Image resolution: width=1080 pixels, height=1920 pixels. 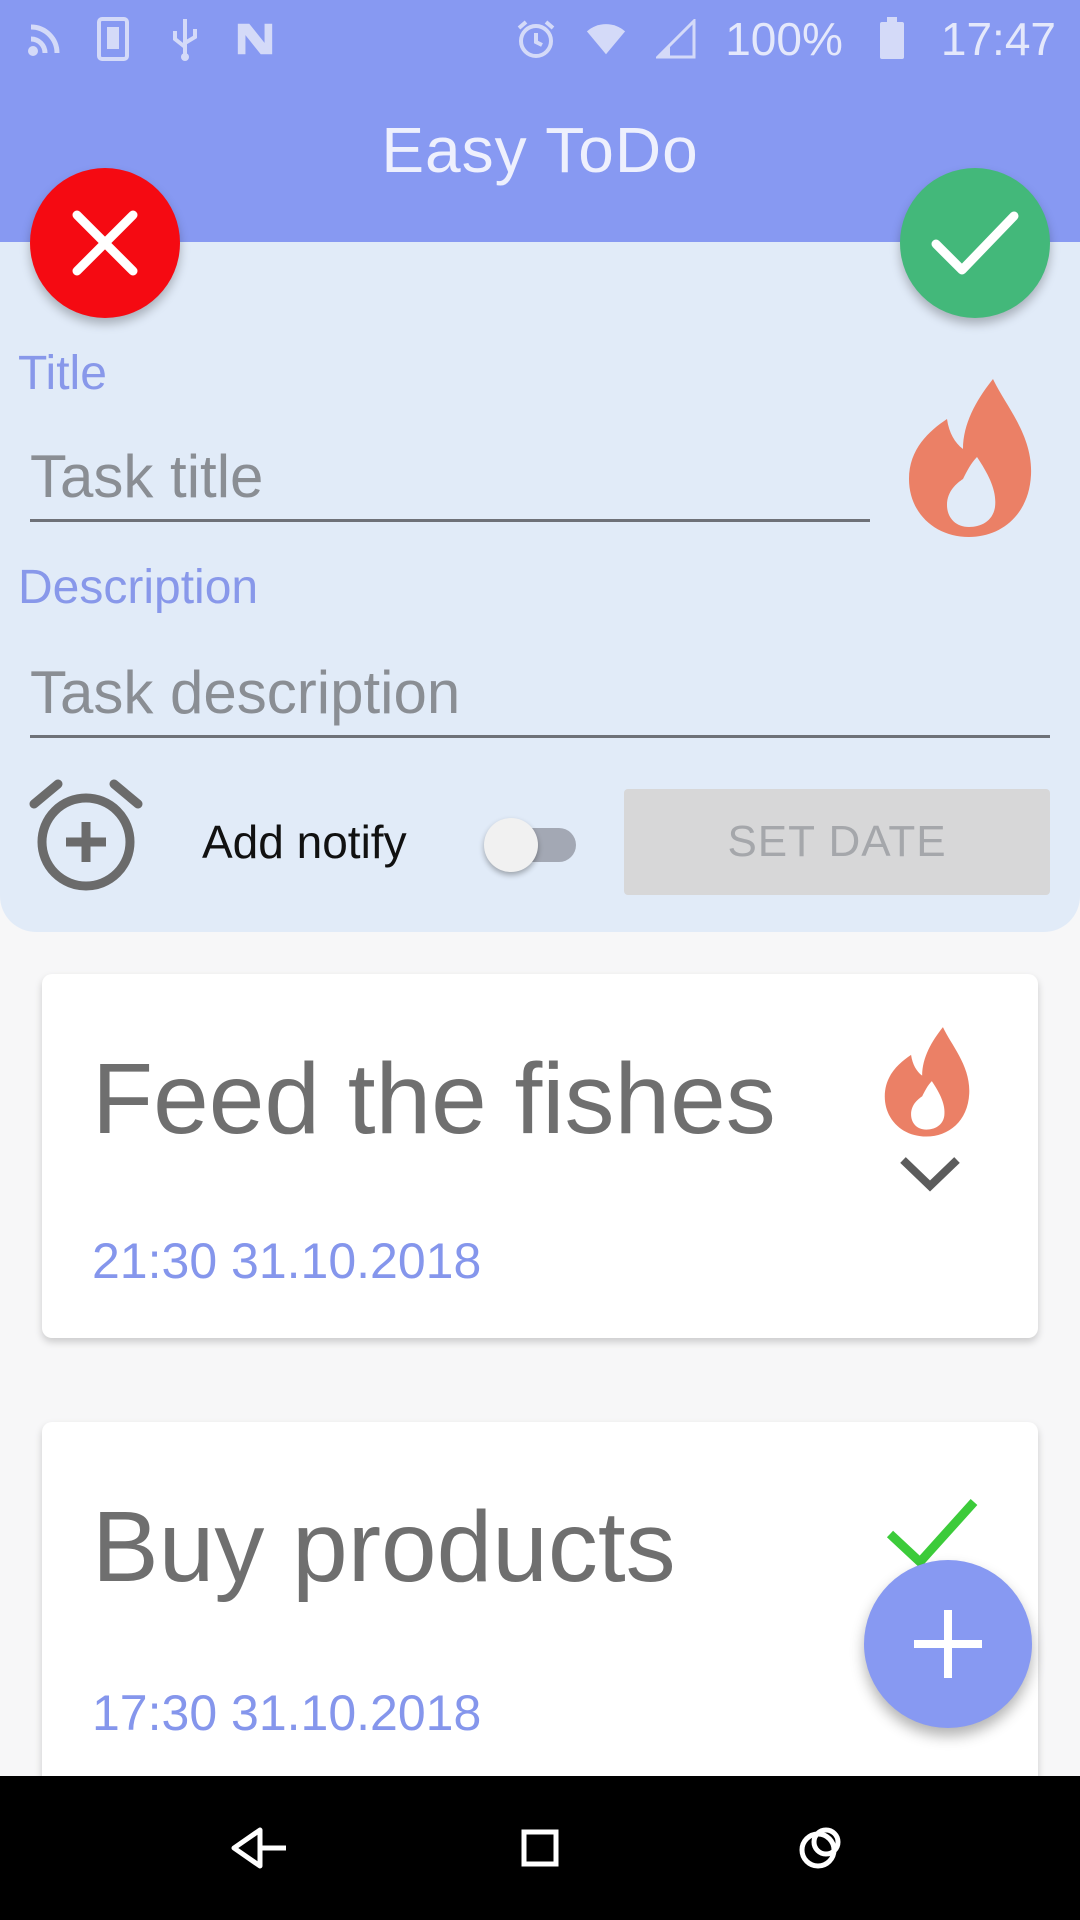 I want to click on confirm-button, so click(x=975, y=243).